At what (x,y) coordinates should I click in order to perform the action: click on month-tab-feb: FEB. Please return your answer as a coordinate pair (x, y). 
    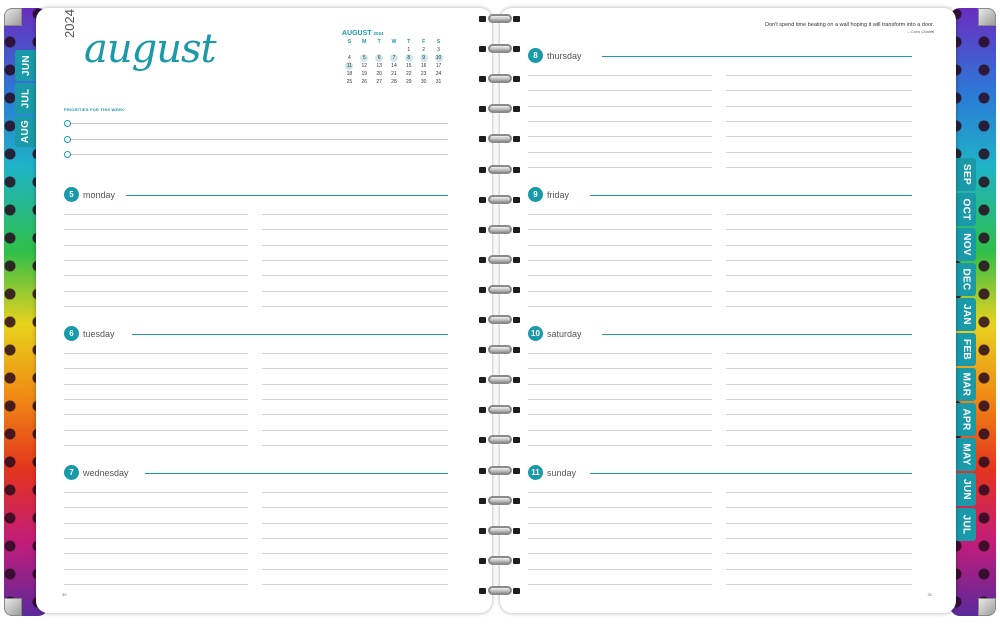
    Looking at the image, I should click on (966, 349).